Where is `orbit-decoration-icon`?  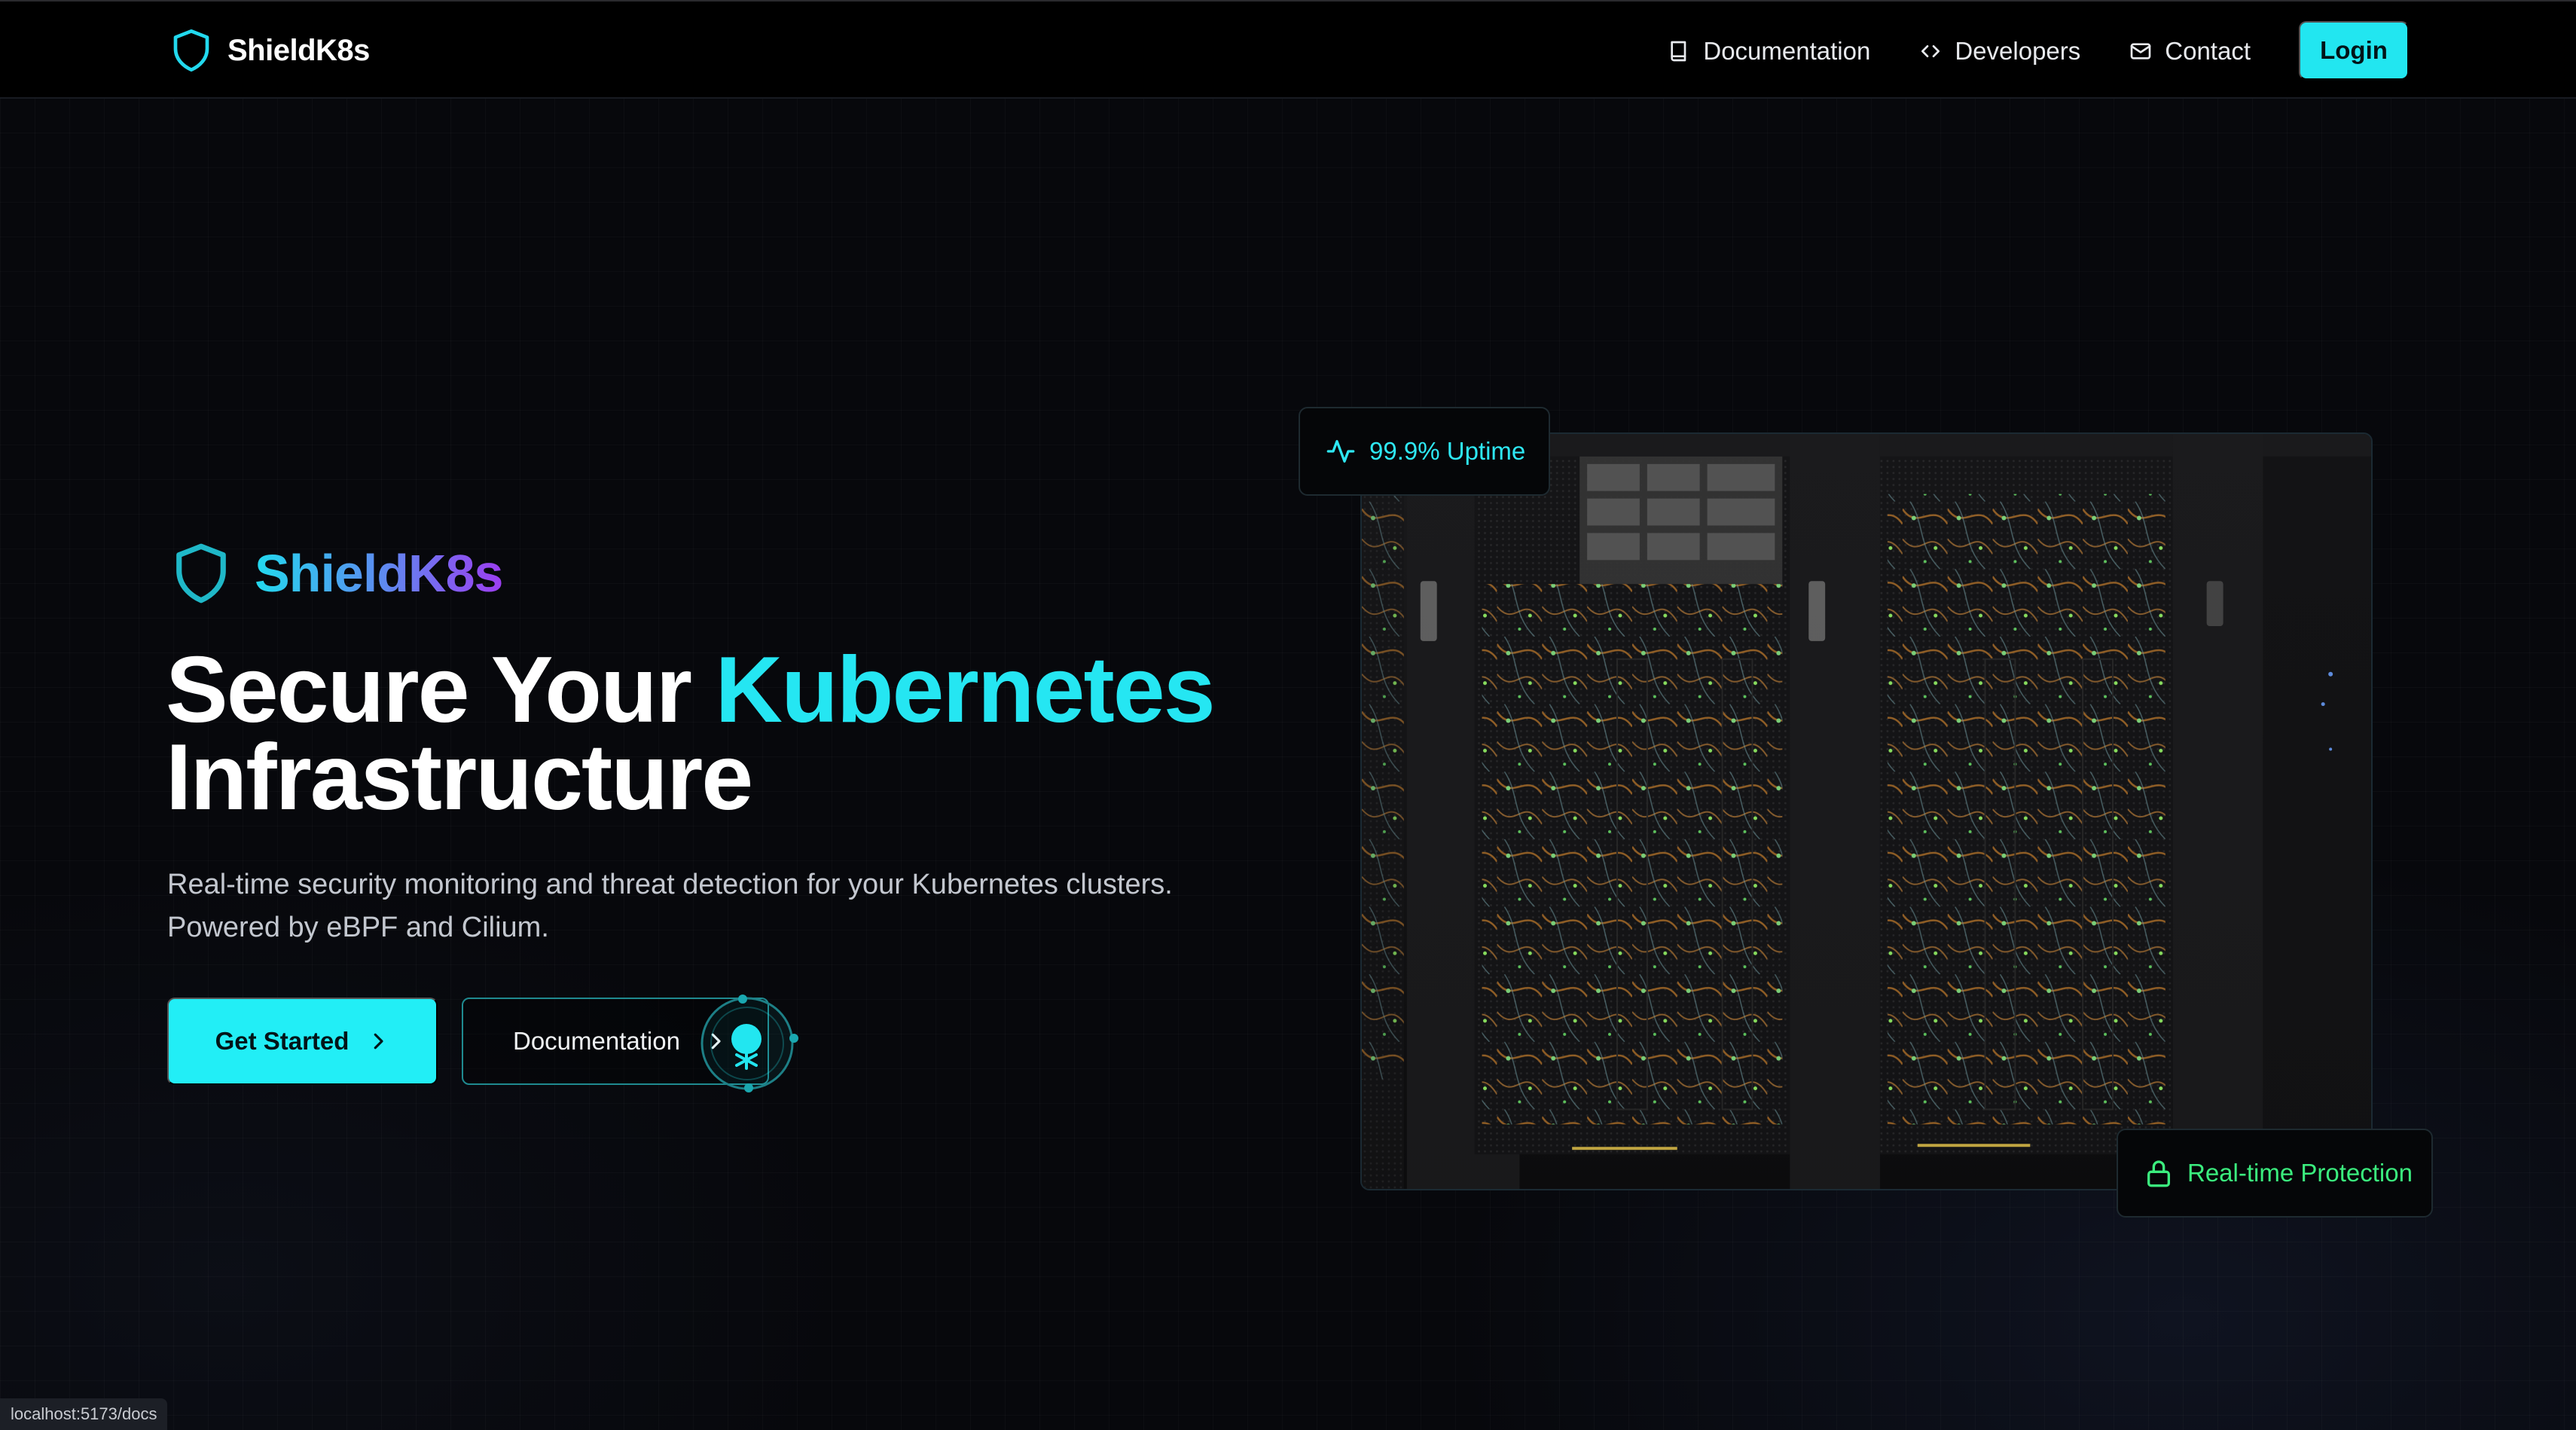 orbit-decoration-icon is located at coordinates (749, 1044).